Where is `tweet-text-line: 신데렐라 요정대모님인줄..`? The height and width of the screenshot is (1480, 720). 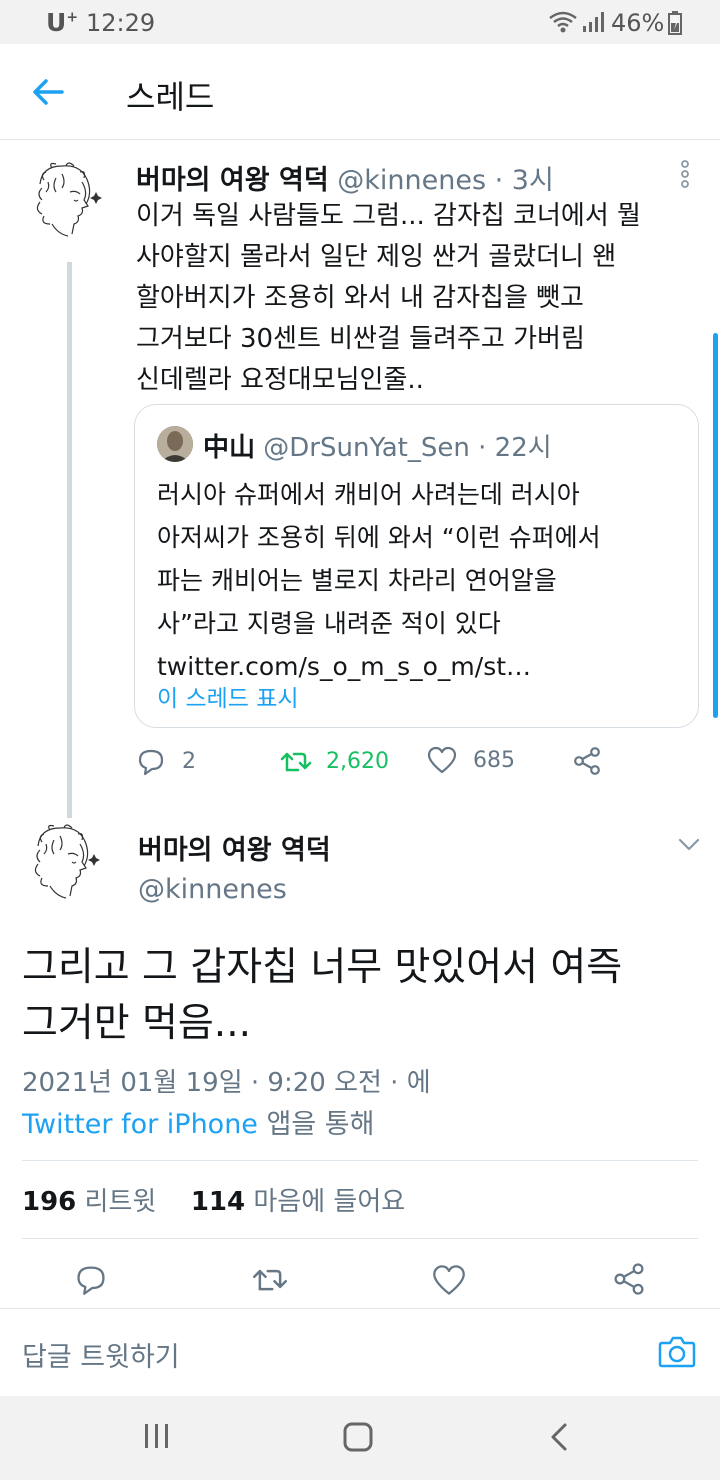
tweet-text-line: 신데렐라 요정대모님인줄.. is located at coordinates (280, 380).